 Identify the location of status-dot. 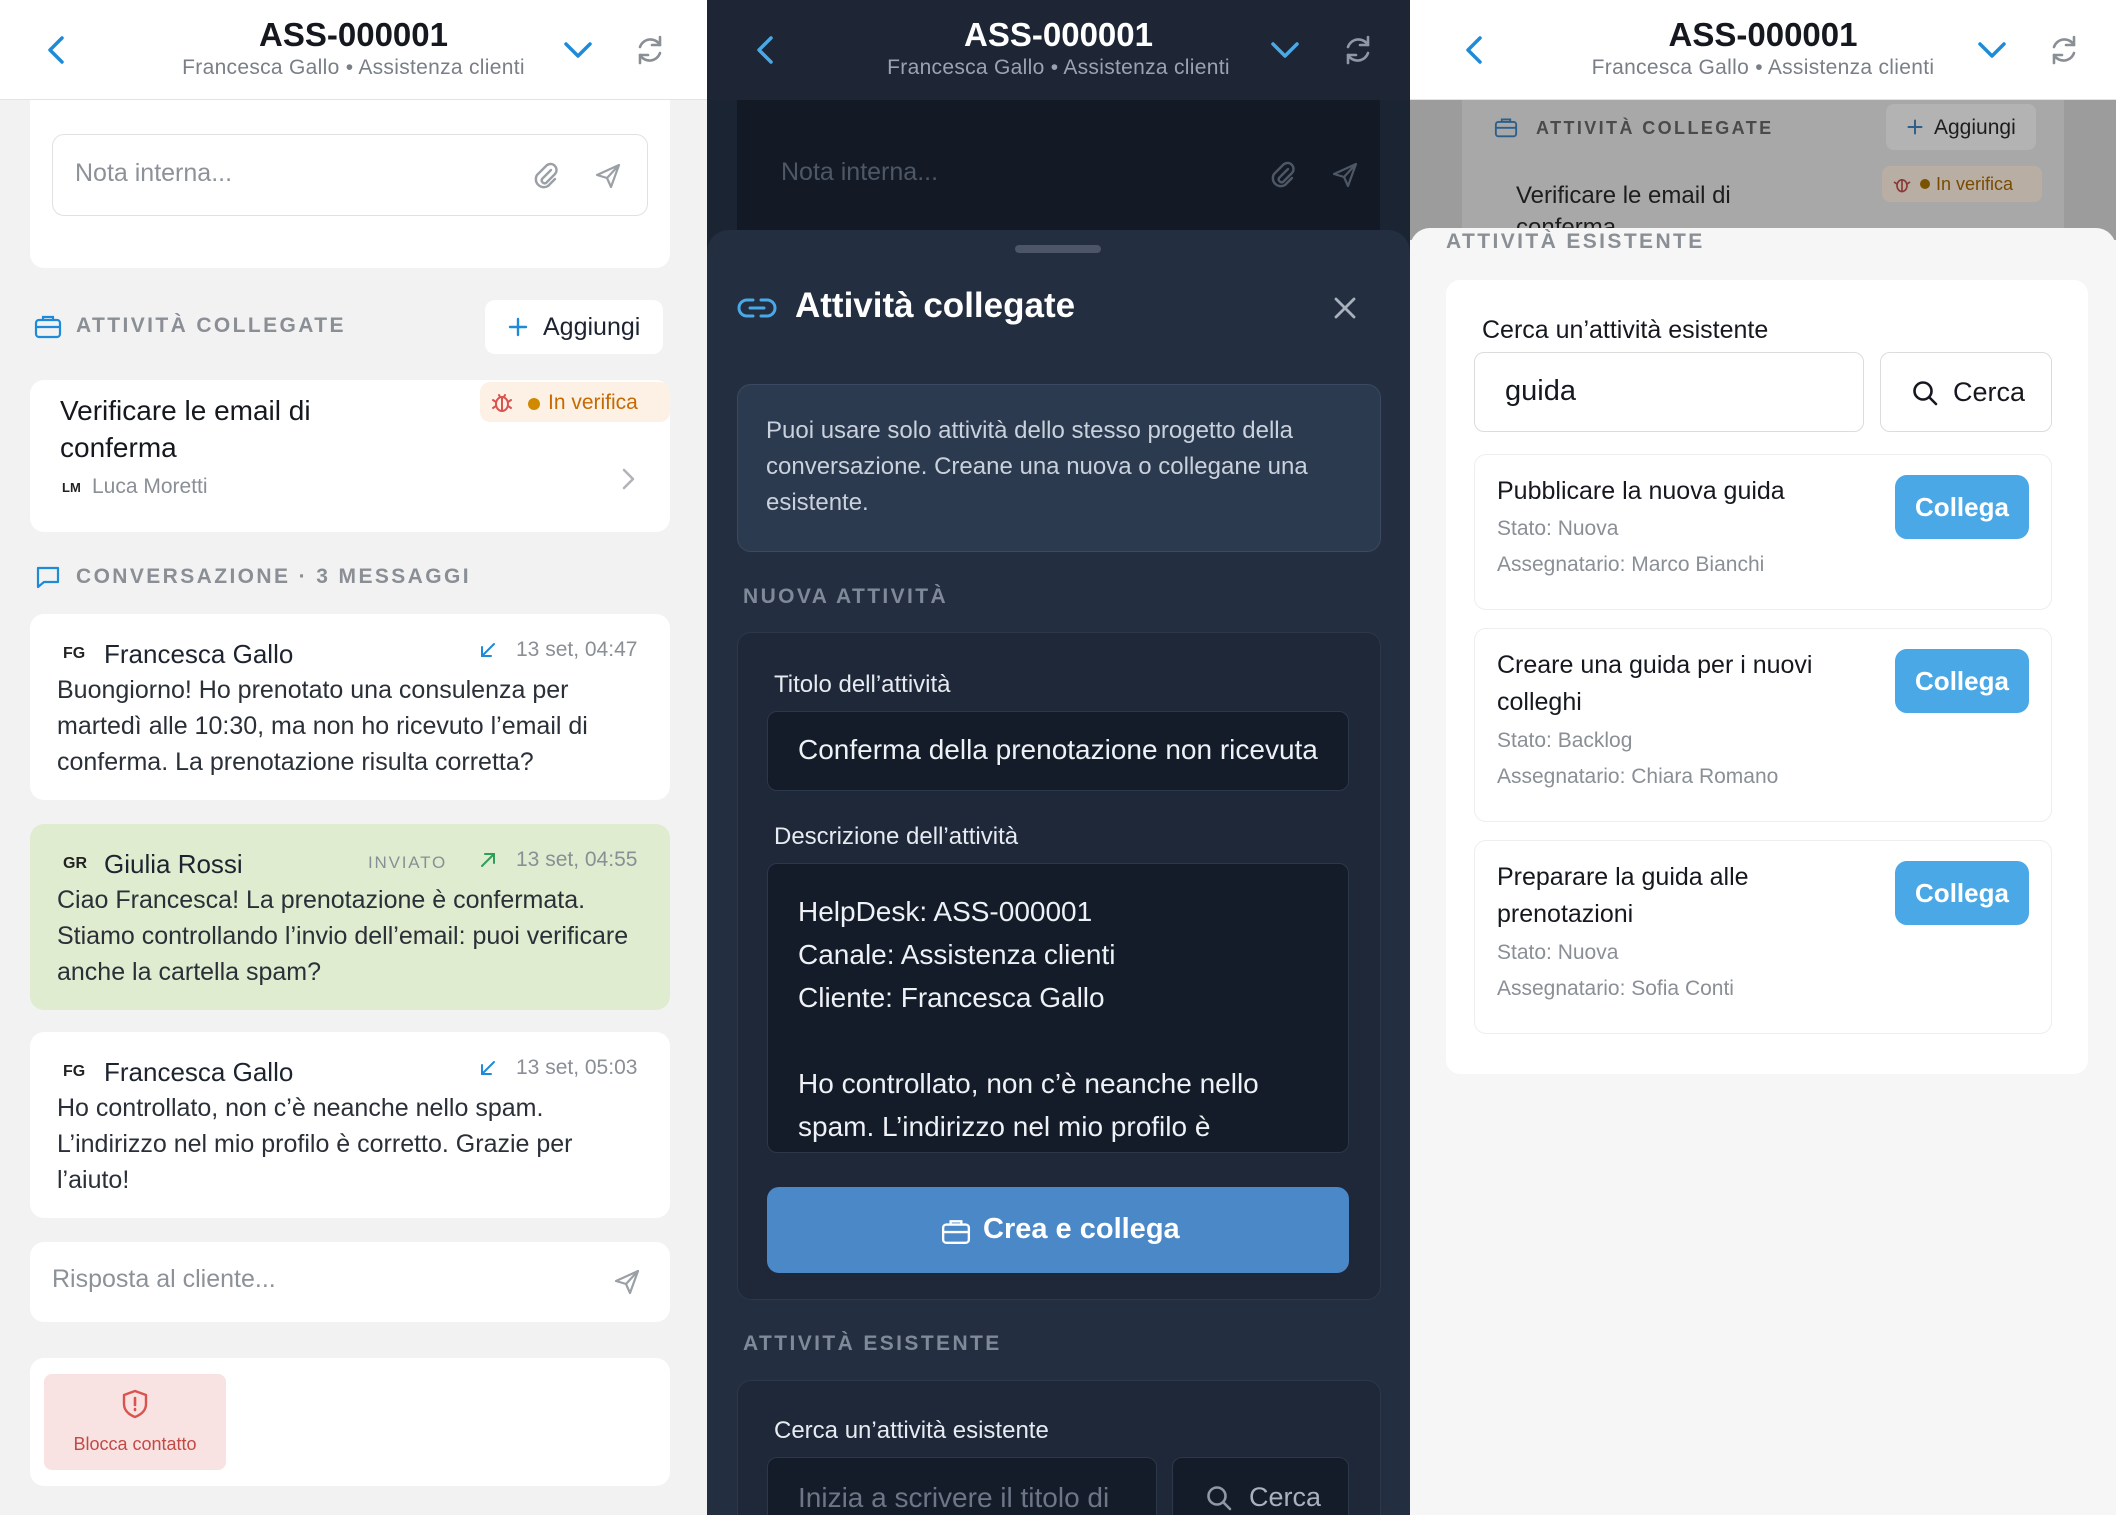
(1925, 184).